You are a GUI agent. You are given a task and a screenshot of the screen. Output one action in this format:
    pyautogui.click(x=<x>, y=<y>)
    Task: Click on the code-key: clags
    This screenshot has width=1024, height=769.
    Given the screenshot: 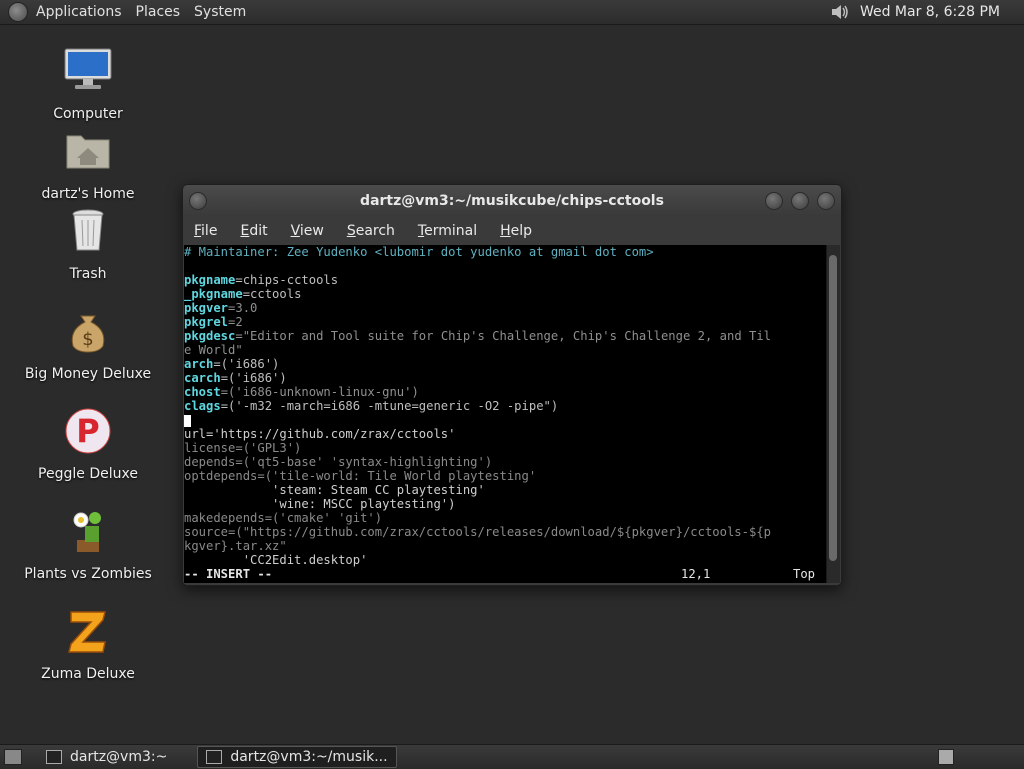 What is the action you would take?
    pyautogui.click(x=202, y=406)
    